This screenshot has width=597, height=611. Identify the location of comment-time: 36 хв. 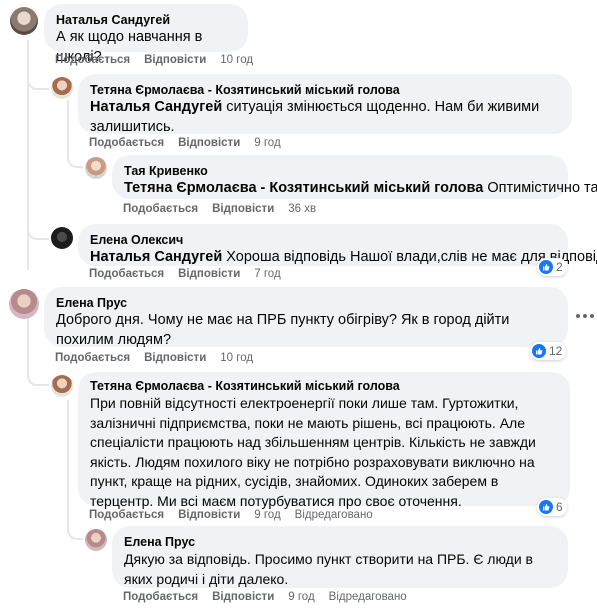
(302, 209).